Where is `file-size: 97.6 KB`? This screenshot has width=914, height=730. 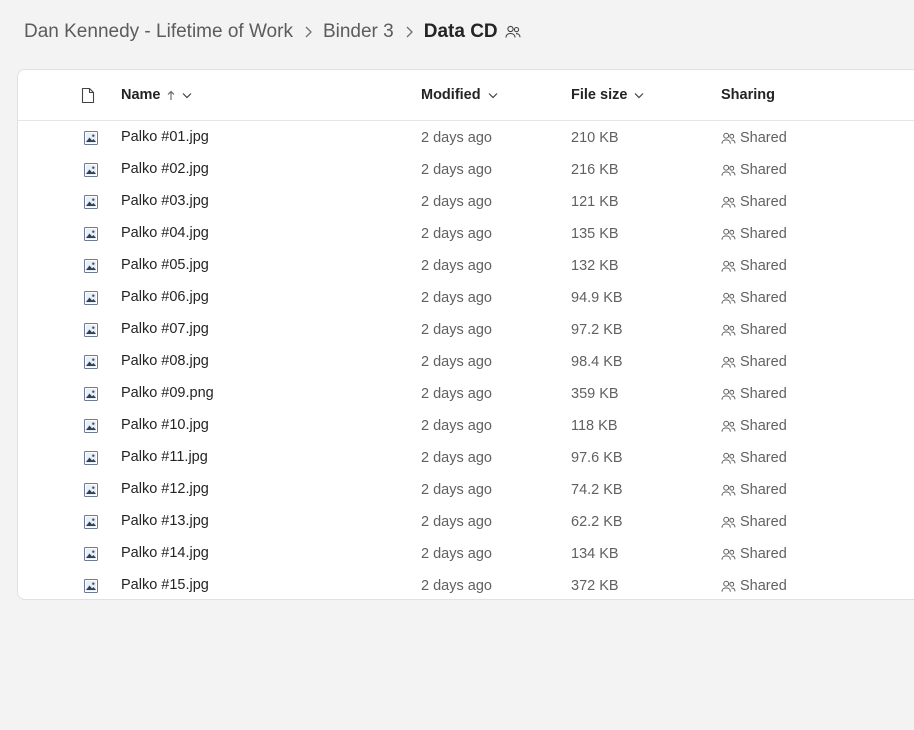 file-size: 97.6 KB is located at coordinates (597, 458).